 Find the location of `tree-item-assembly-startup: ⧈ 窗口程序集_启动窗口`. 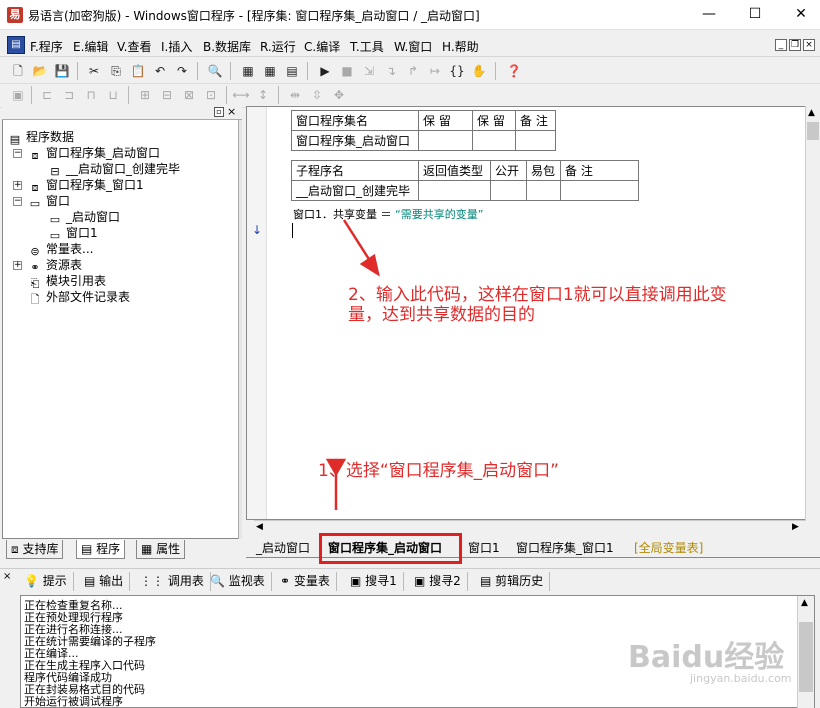

tree-item-assembly-startup: ⧈ 窗口程序集_启动窗口 is located at coordinates (94, 153).